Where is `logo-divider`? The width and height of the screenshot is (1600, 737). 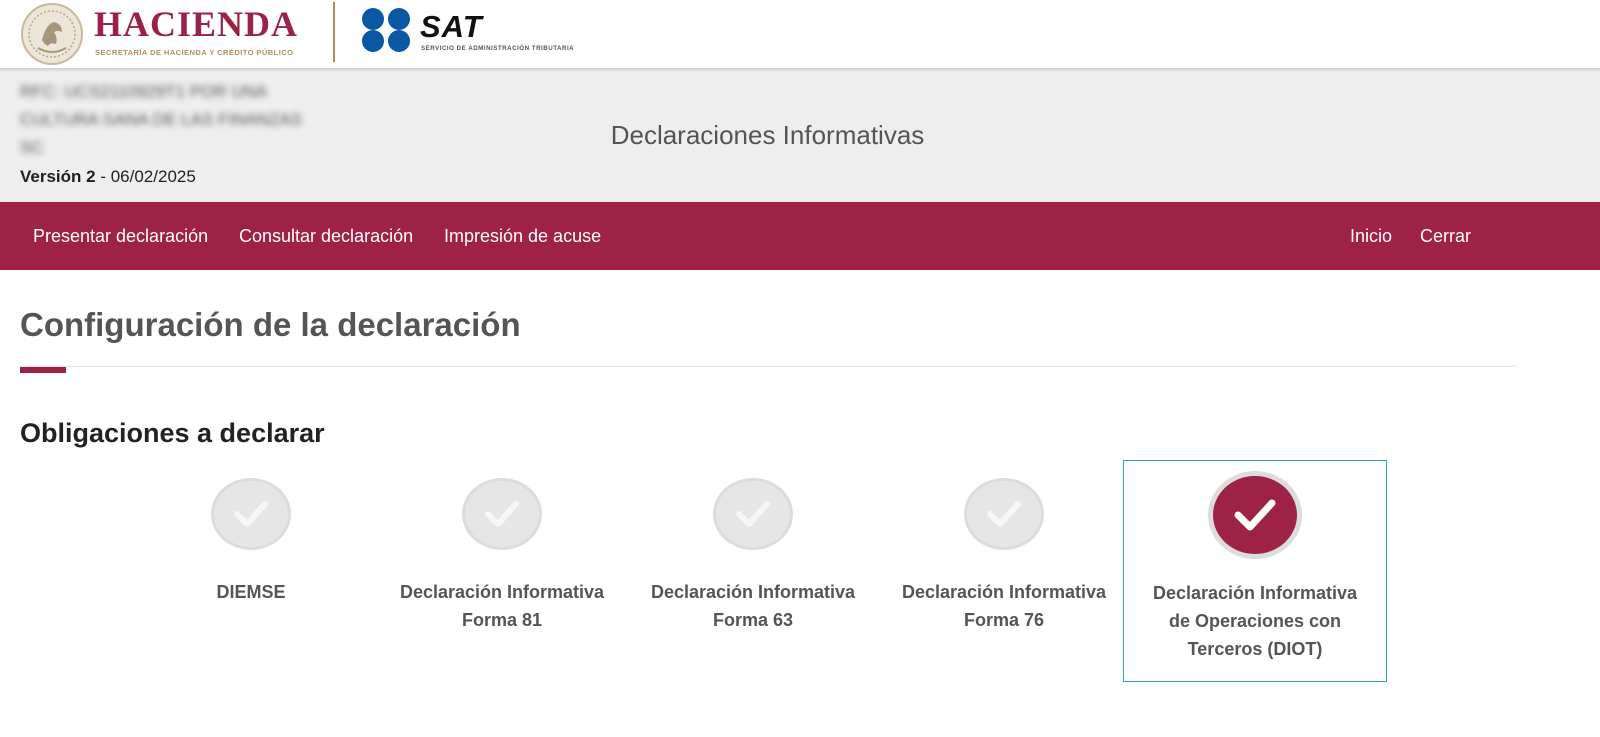
logo-divider is located at coordinates (334, 32).